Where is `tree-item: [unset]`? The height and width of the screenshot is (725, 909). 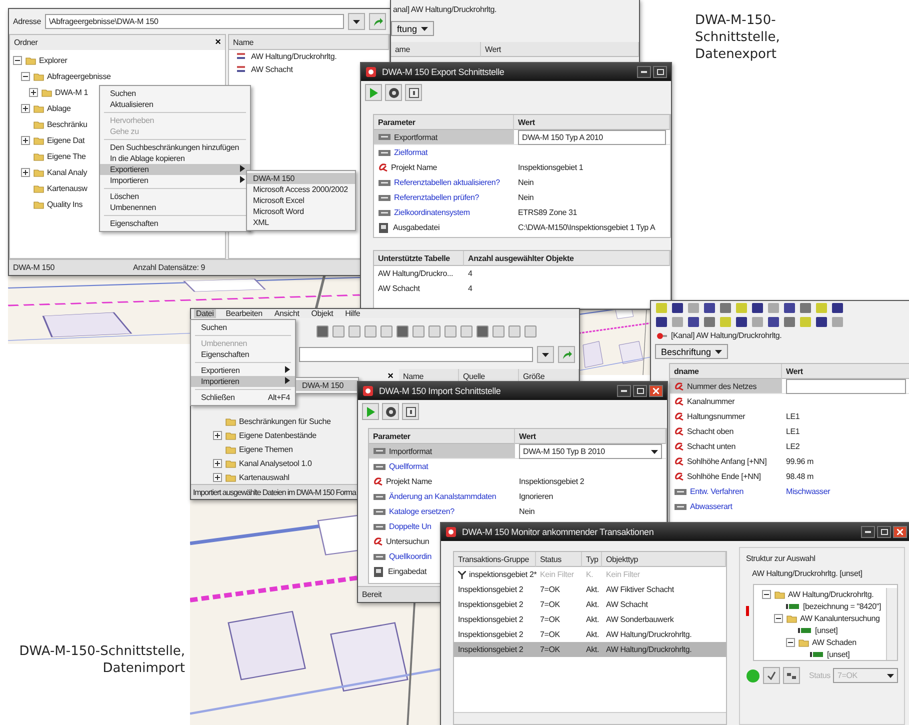
tree-item: [unset] is located at coordinates (812, 630).